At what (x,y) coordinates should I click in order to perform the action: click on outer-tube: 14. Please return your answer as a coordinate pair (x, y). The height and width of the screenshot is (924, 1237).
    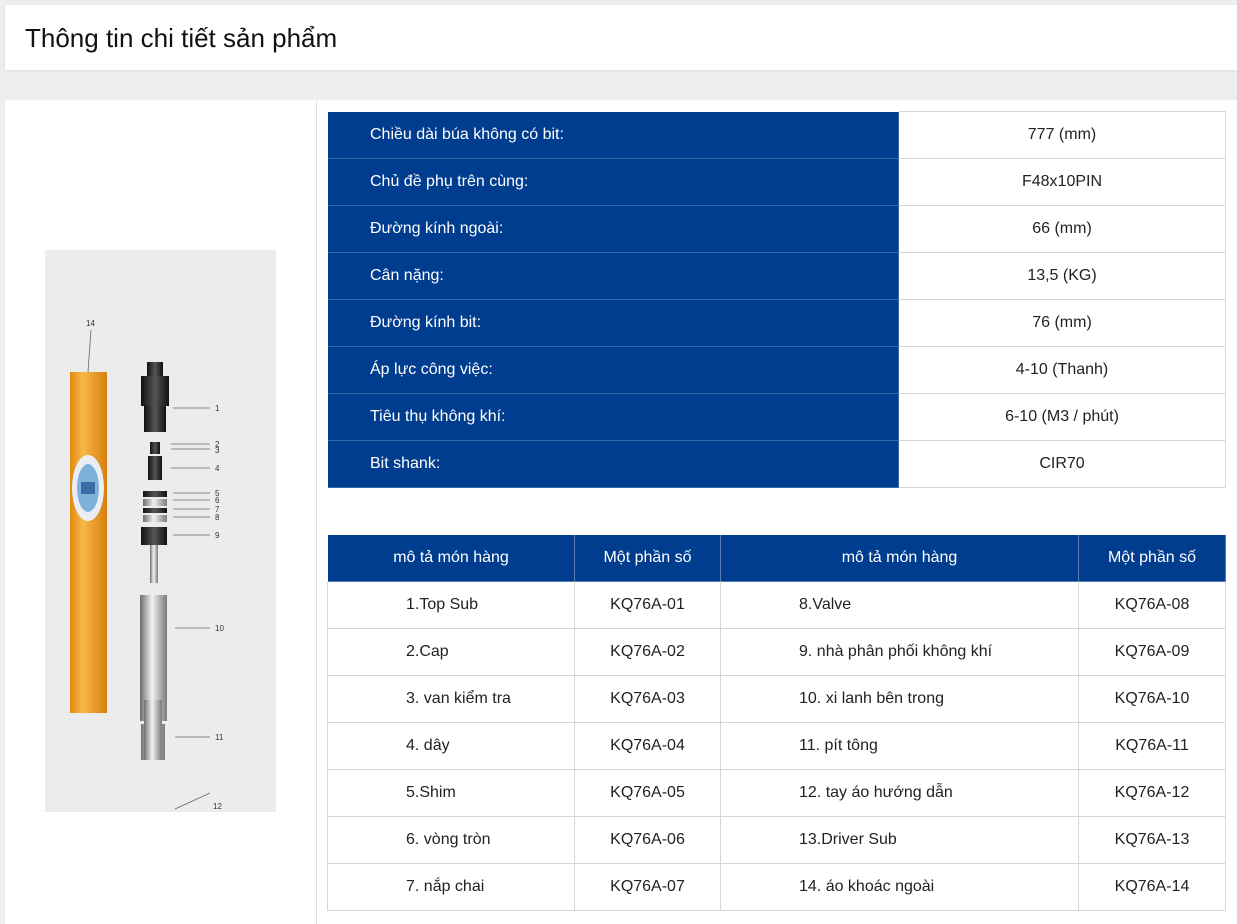
    Looking at the image, I should click on (88, 516).